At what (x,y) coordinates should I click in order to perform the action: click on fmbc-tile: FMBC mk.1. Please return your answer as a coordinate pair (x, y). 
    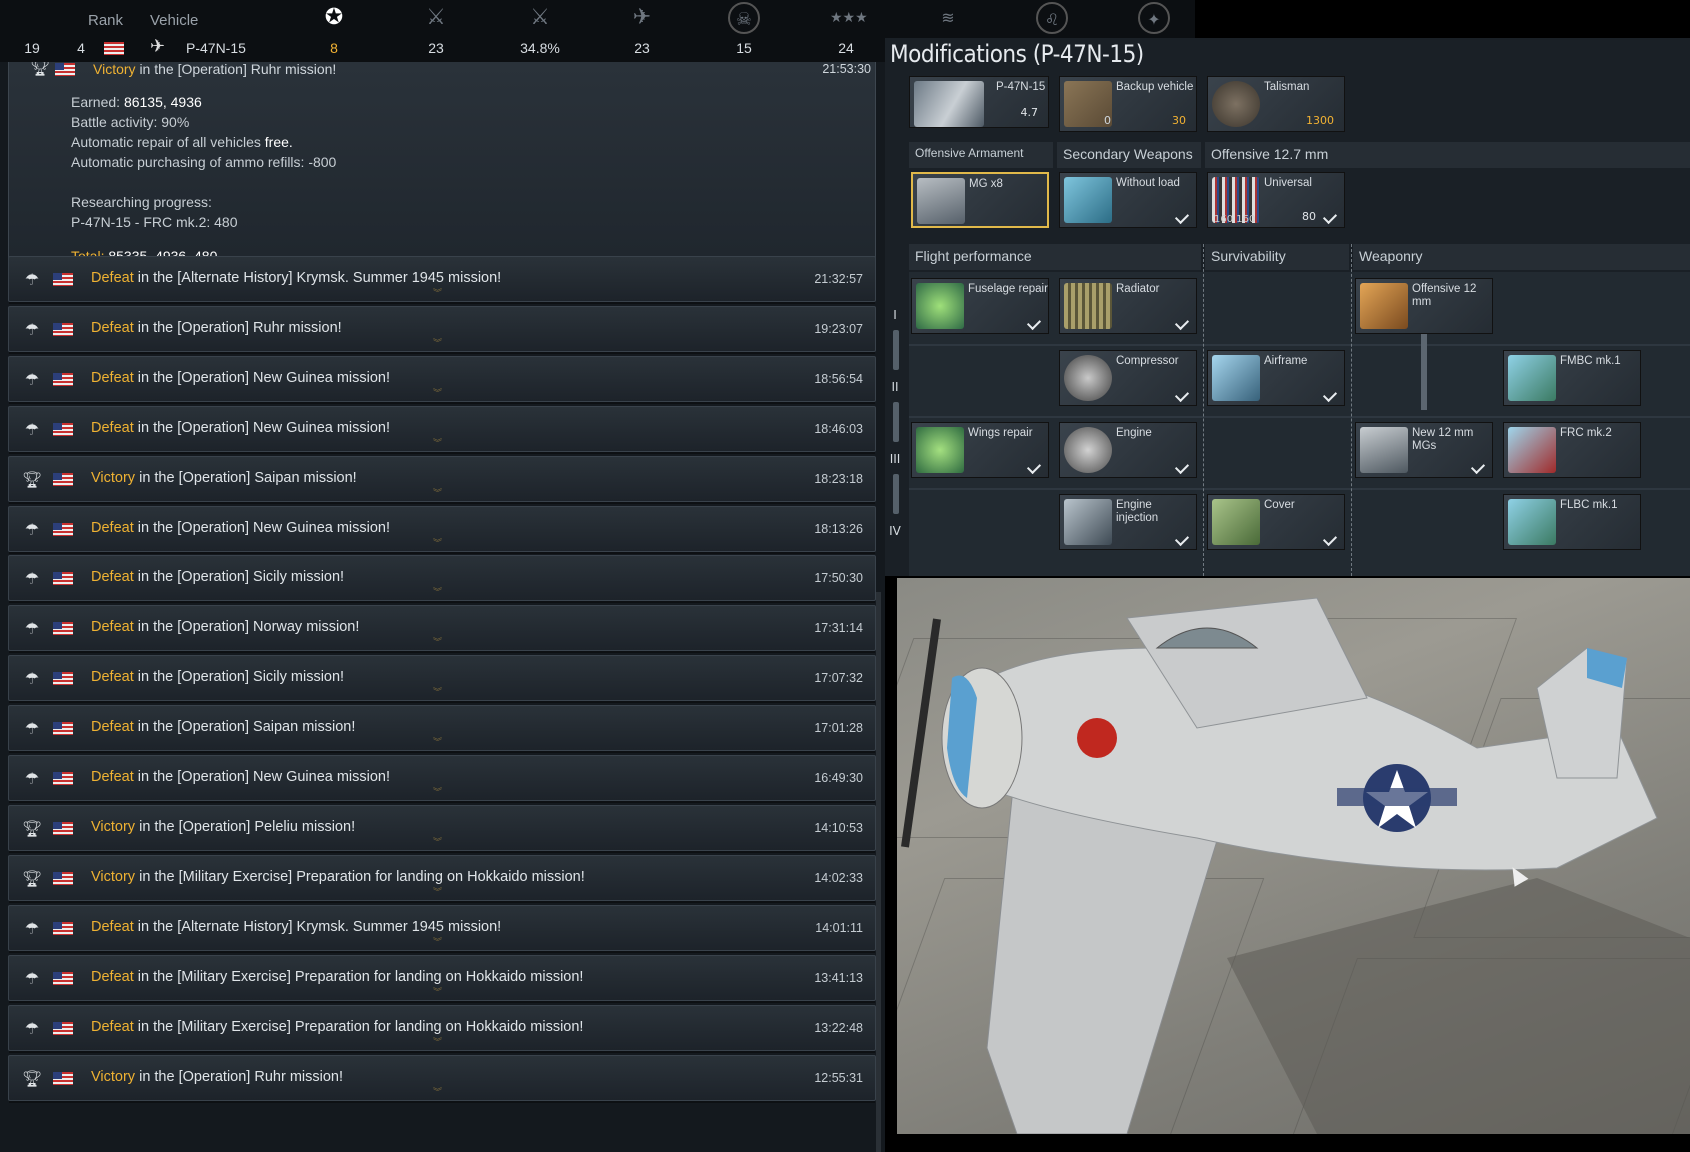
    Looking at the image, I should click on (1572, 378).